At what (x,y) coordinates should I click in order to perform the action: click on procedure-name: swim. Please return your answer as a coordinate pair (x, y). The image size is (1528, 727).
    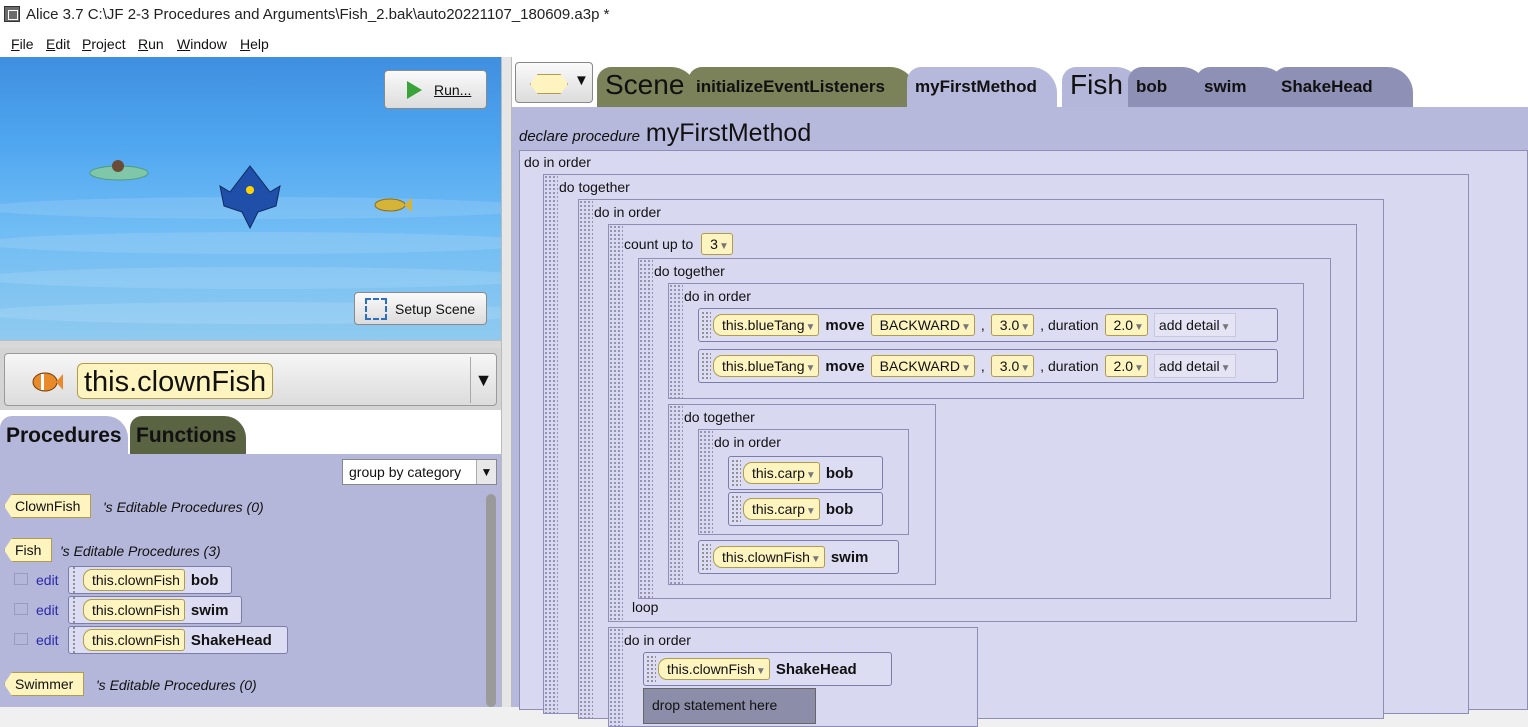
    Looking at the image, I should click on (209, 610).